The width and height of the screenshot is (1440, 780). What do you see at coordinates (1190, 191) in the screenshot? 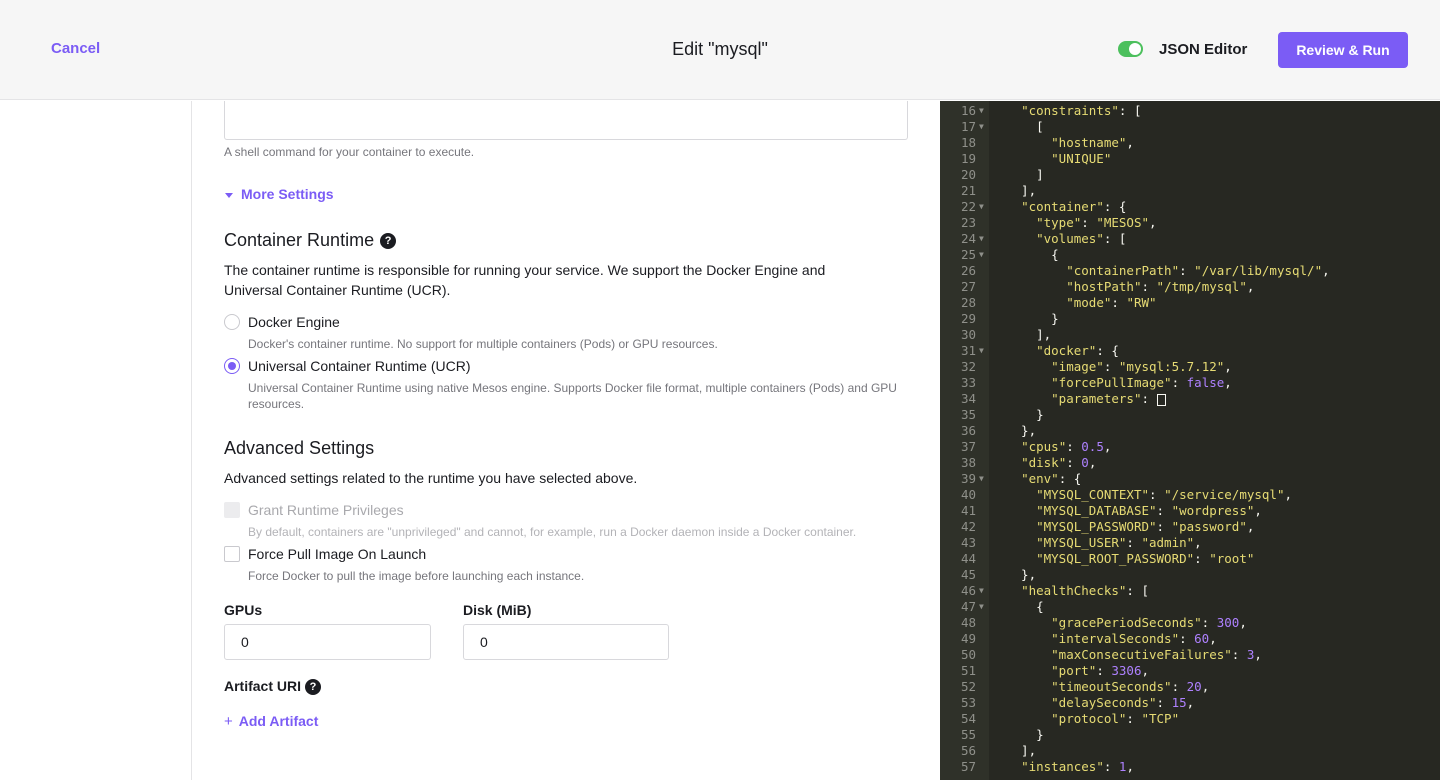
I see `code-line: 21 ],` at bounding box center [1190, 191].